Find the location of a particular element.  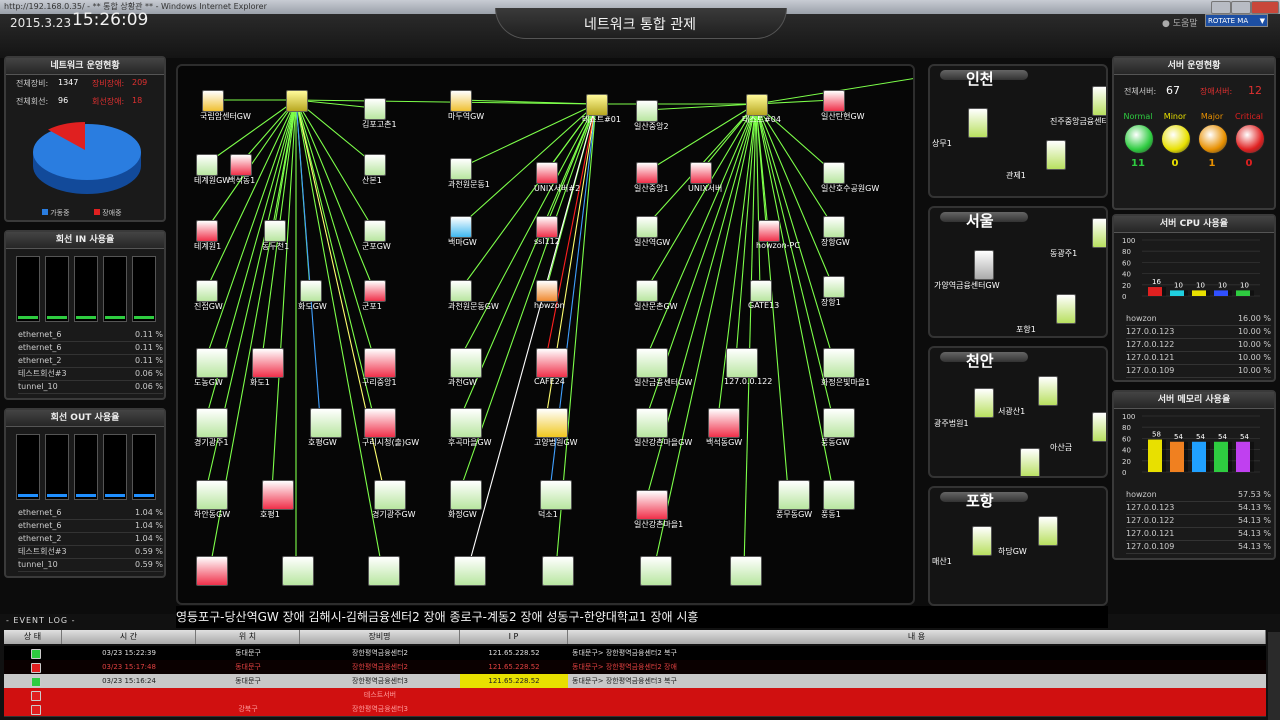

rotate-select: ROTATE MA ▼ is located at coordinates (1236, 20).